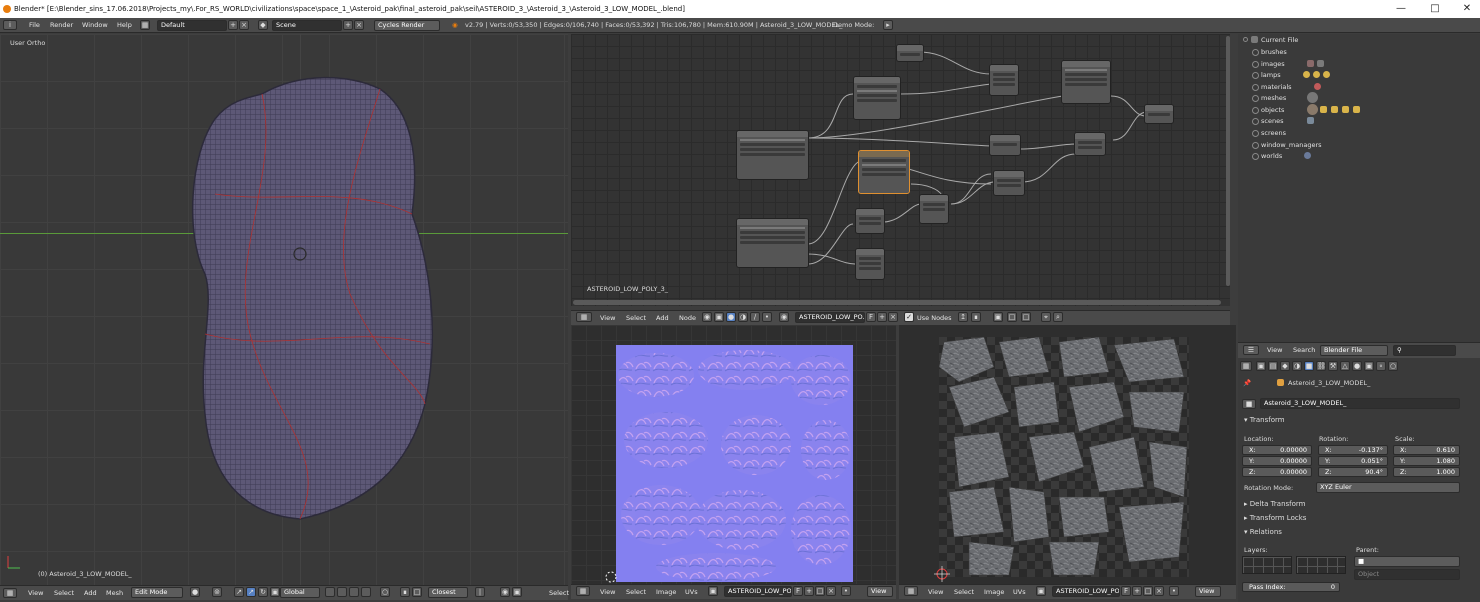 This screenshot has height=602, width=1480. What do you see at coordinates (1249, 404) in the screenshot?
I see `object-data-icon: ■` at bounding box center [1249, 404].